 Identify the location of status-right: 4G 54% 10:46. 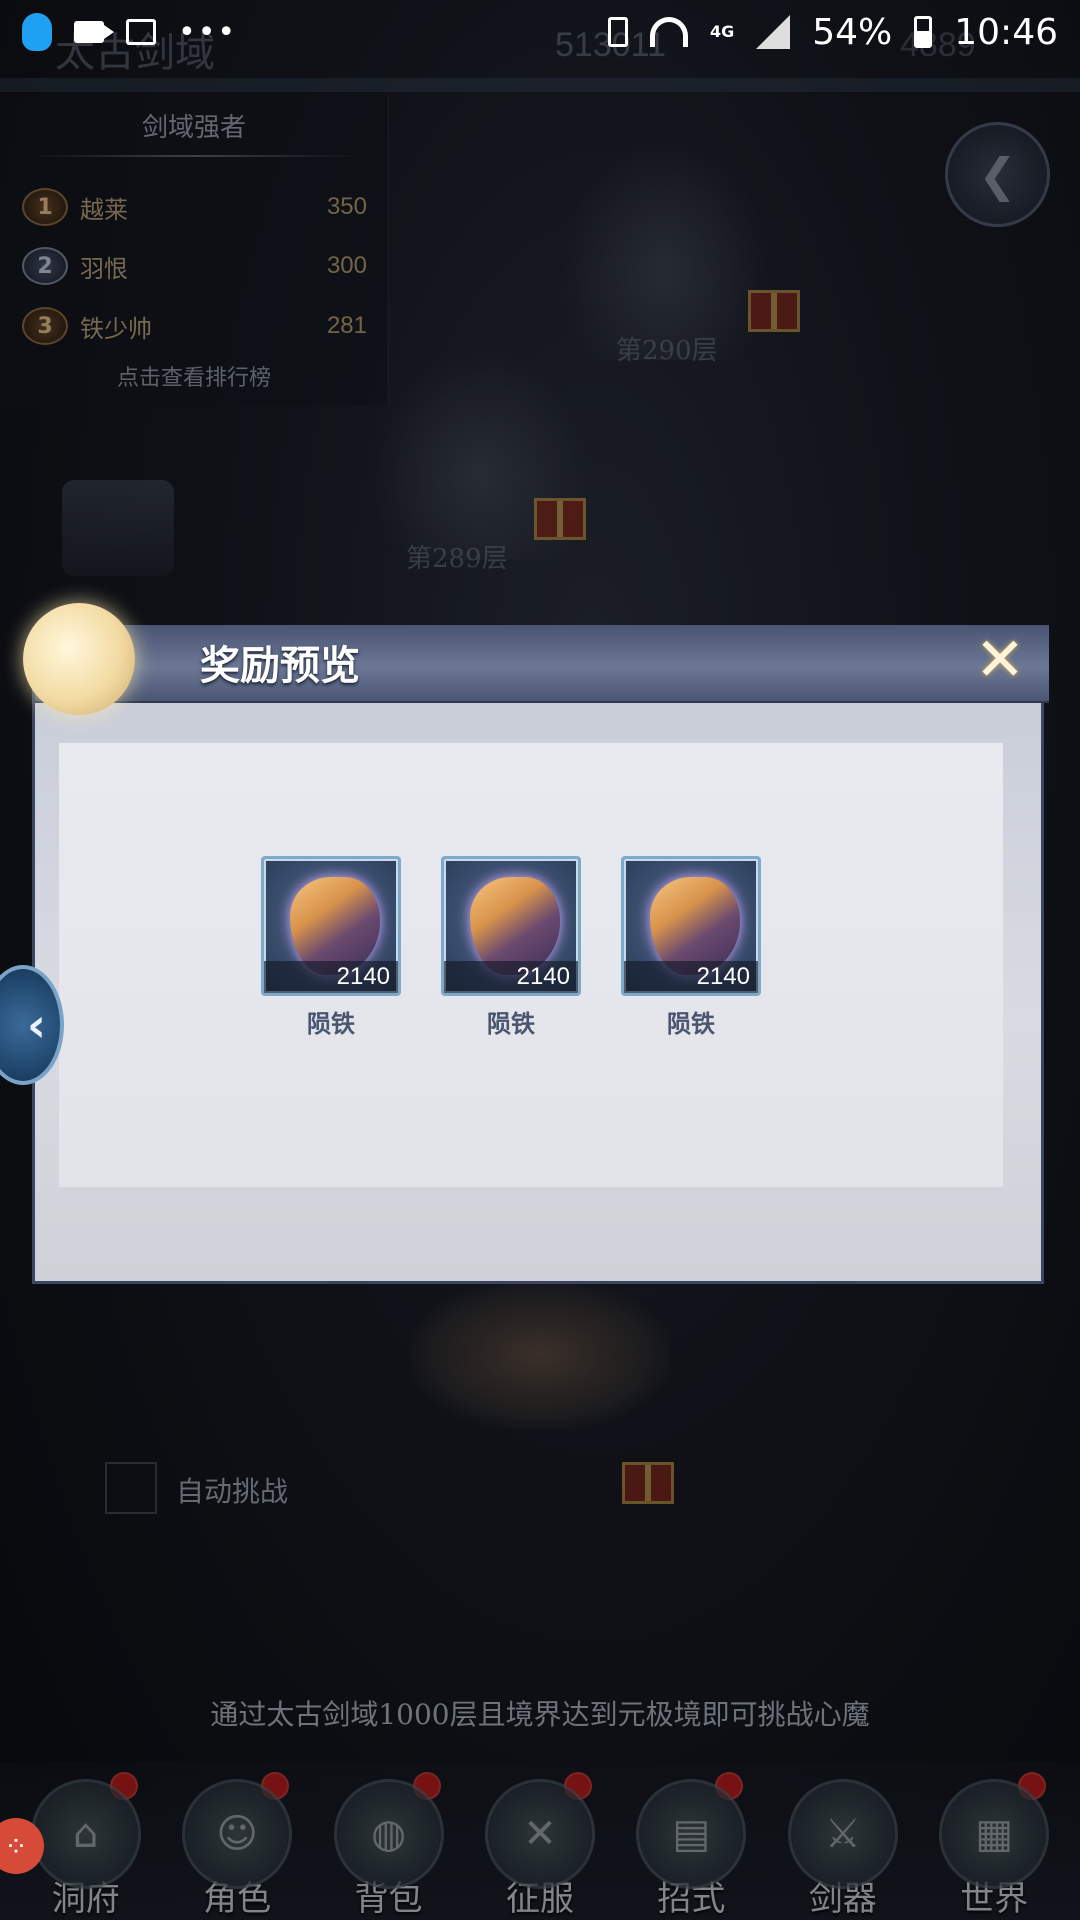
(832, 32).